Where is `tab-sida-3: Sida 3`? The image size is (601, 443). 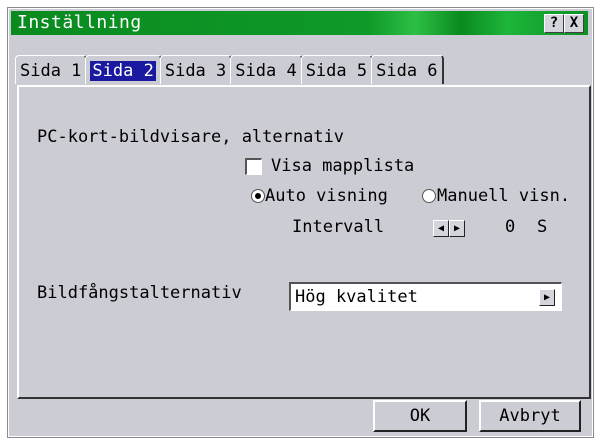 tab-sida-3: Sida 3 is located at coordinates (196, 69).